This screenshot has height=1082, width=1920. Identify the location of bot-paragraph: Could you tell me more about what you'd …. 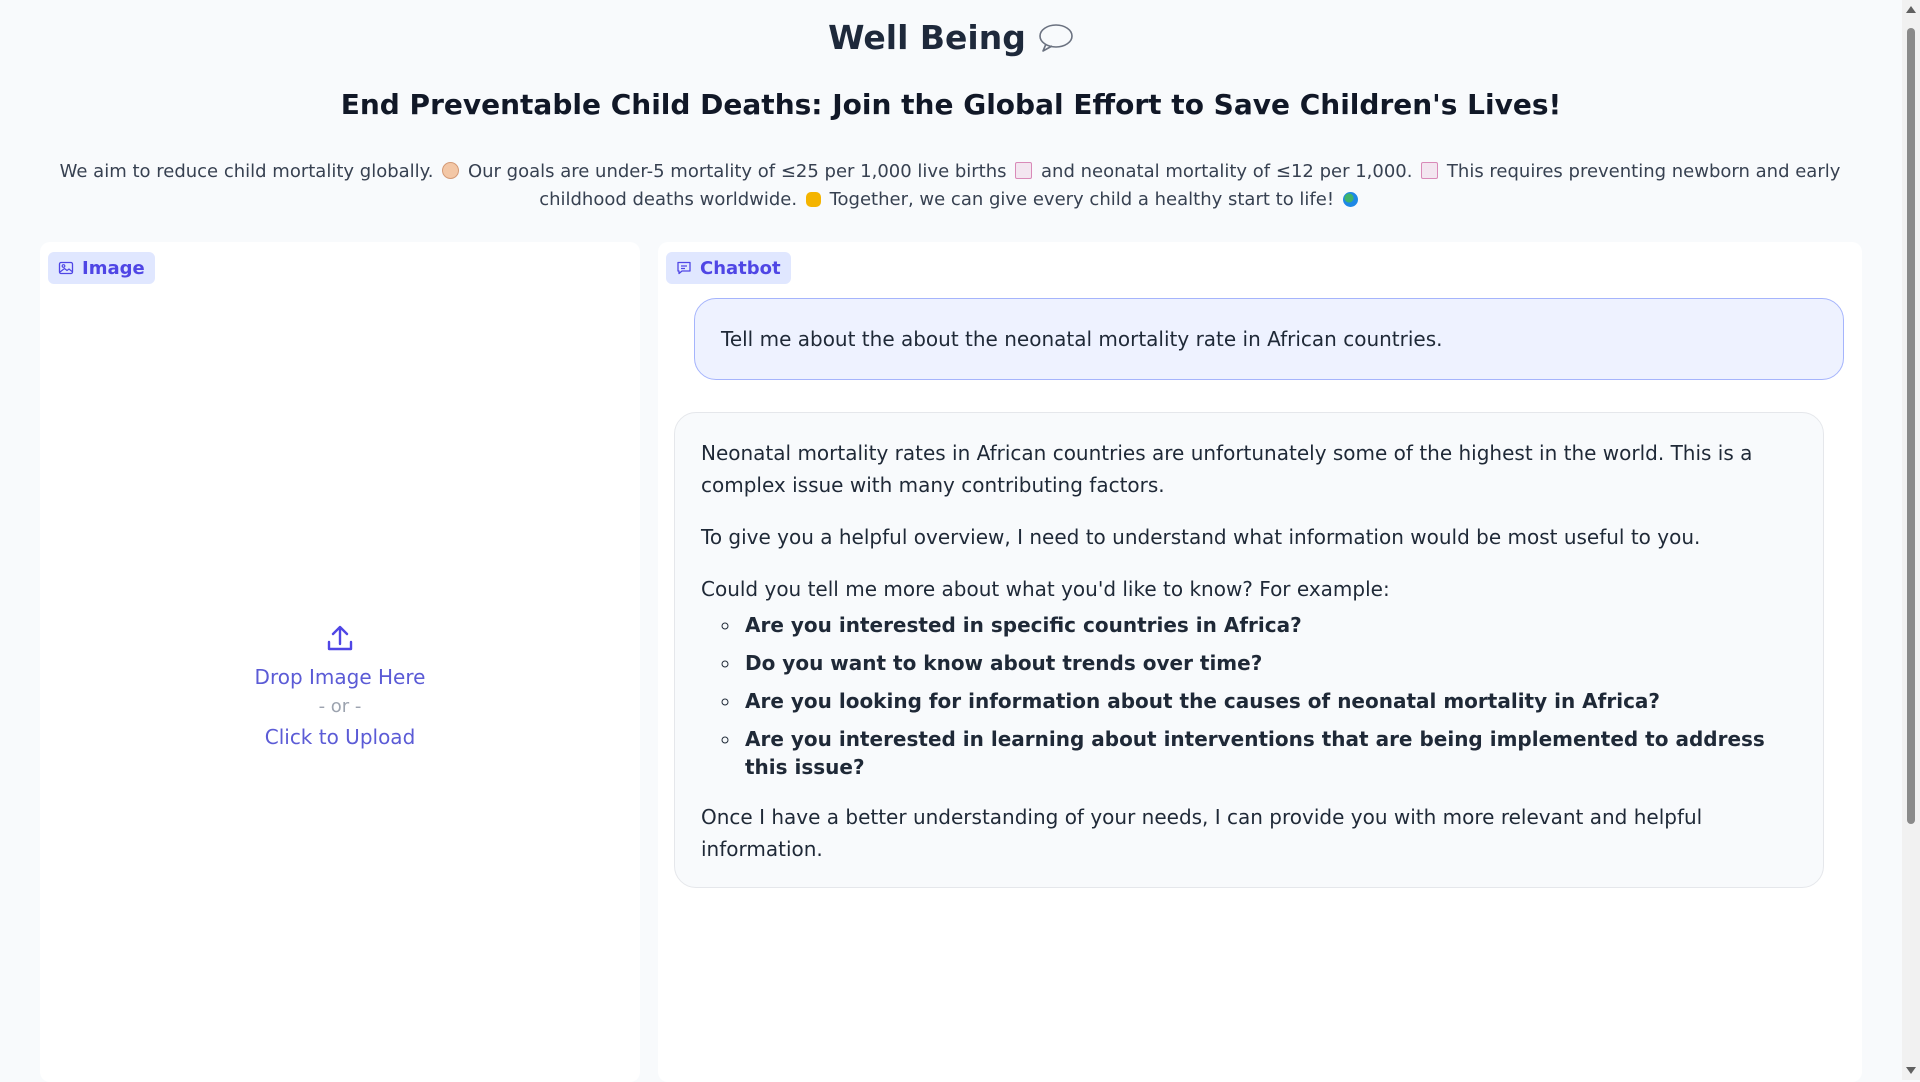
(1045, 589).